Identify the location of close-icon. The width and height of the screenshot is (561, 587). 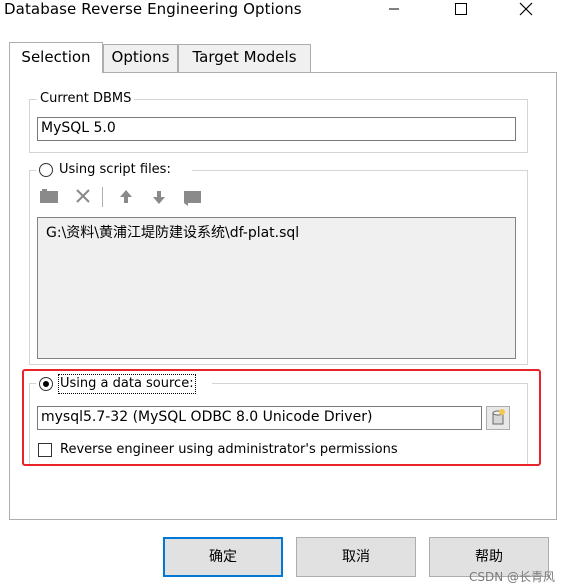
(526, 9).